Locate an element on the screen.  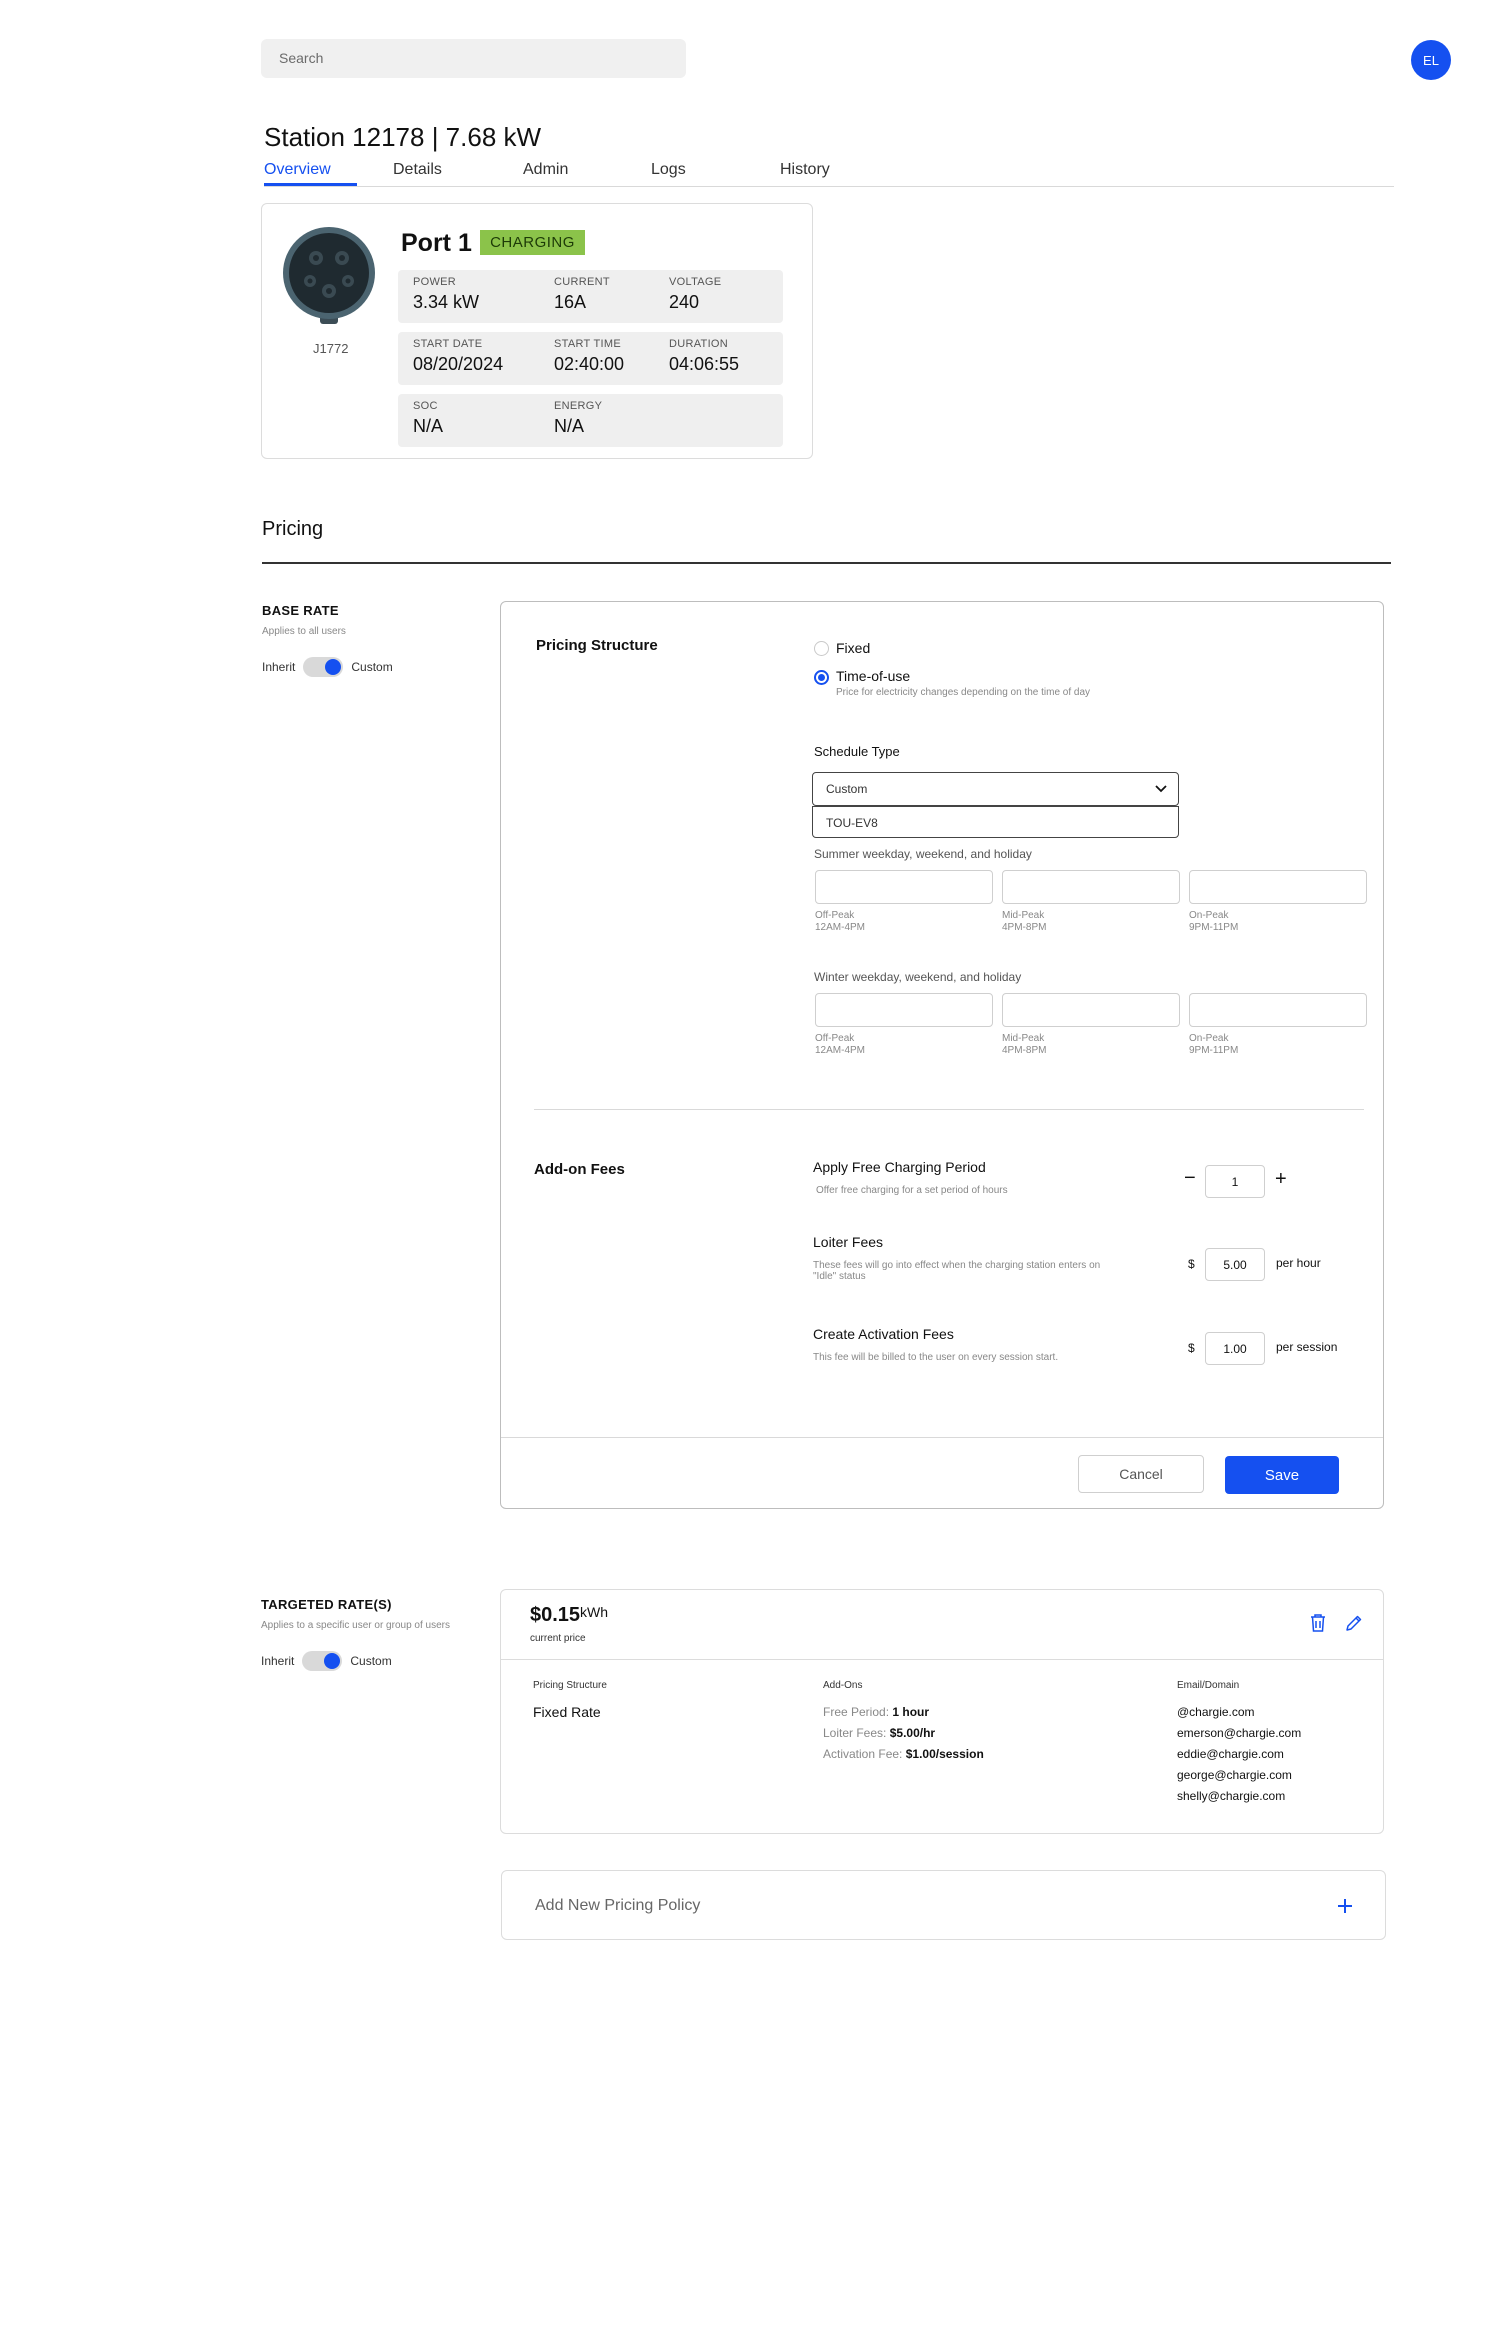
summer-mid-peak-input is located at coordinates (1091, 887).